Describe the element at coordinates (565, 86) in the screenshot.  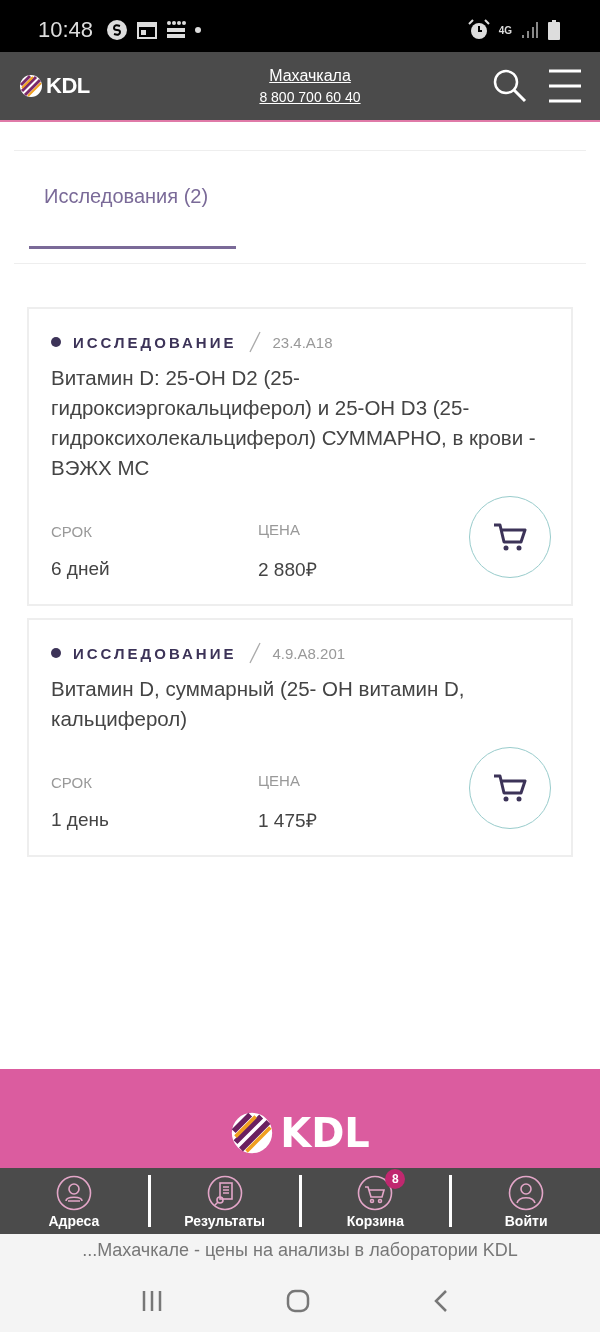
I see `menu-icon` at that location.